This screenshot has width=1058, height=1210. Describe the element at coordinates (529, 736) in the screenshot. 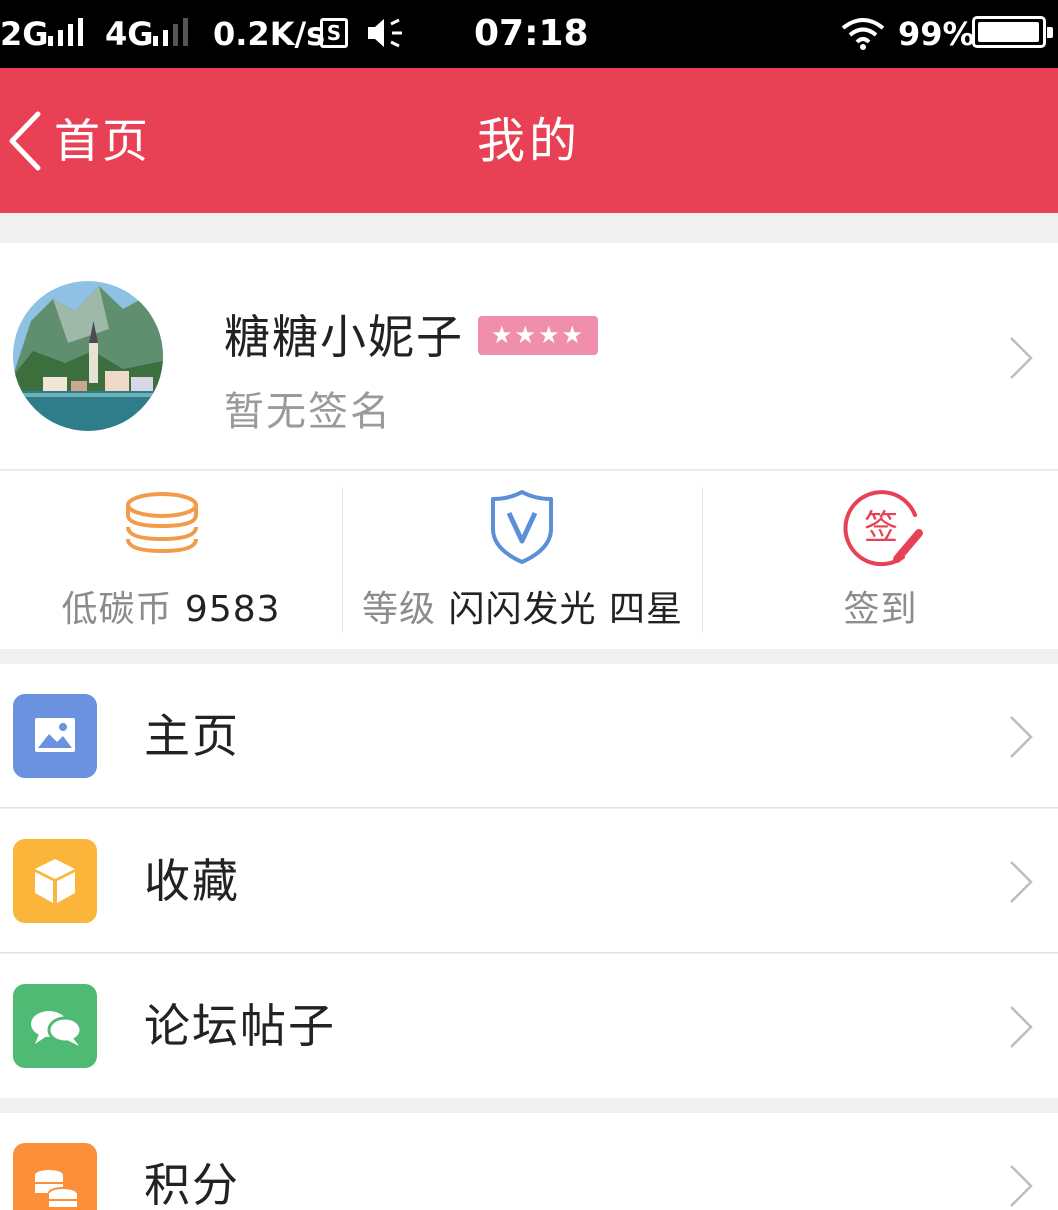

I see `menu-item-homepage: 主页` at that location.